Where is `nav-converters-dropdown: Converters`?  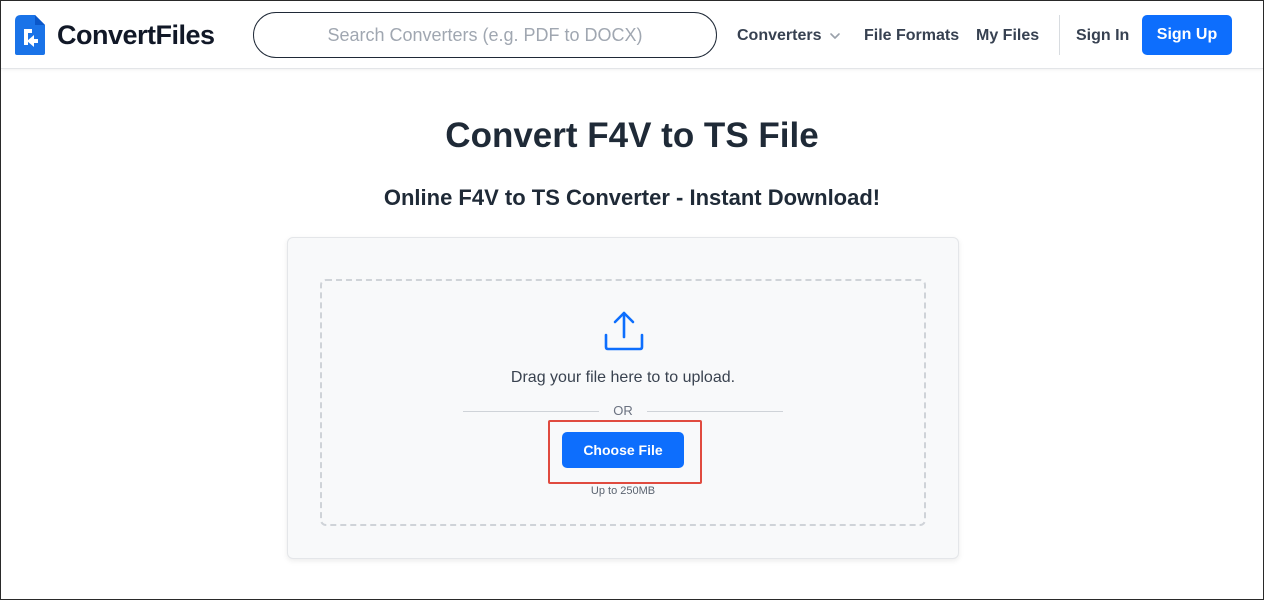
nav-converters-dropdown: Converters is located at coordinates (789, 36).